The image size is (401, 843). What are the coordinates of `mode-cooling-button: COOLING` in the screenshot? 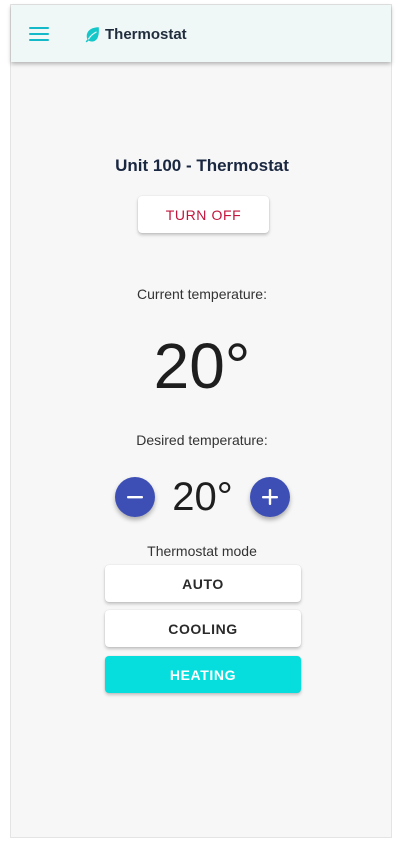 It's located at (203, 628).